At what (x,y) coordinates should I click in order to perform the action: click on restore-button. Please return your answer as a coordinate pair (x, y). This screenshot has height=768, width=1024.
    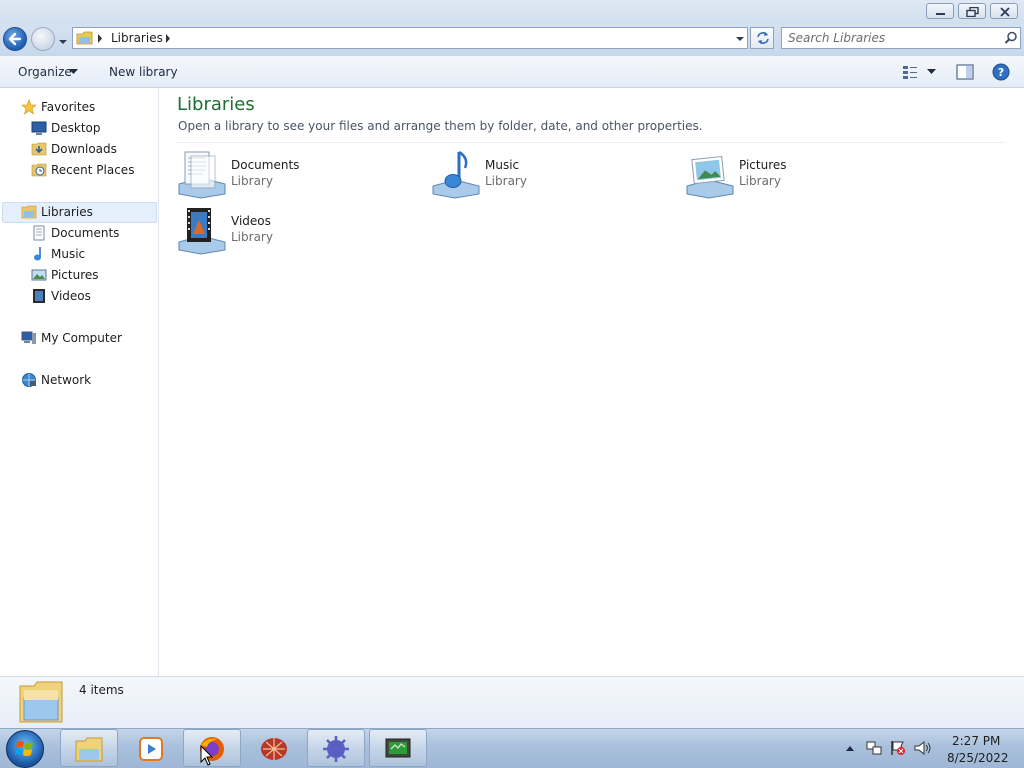
    Looking at the image, I should click on (972, 11).